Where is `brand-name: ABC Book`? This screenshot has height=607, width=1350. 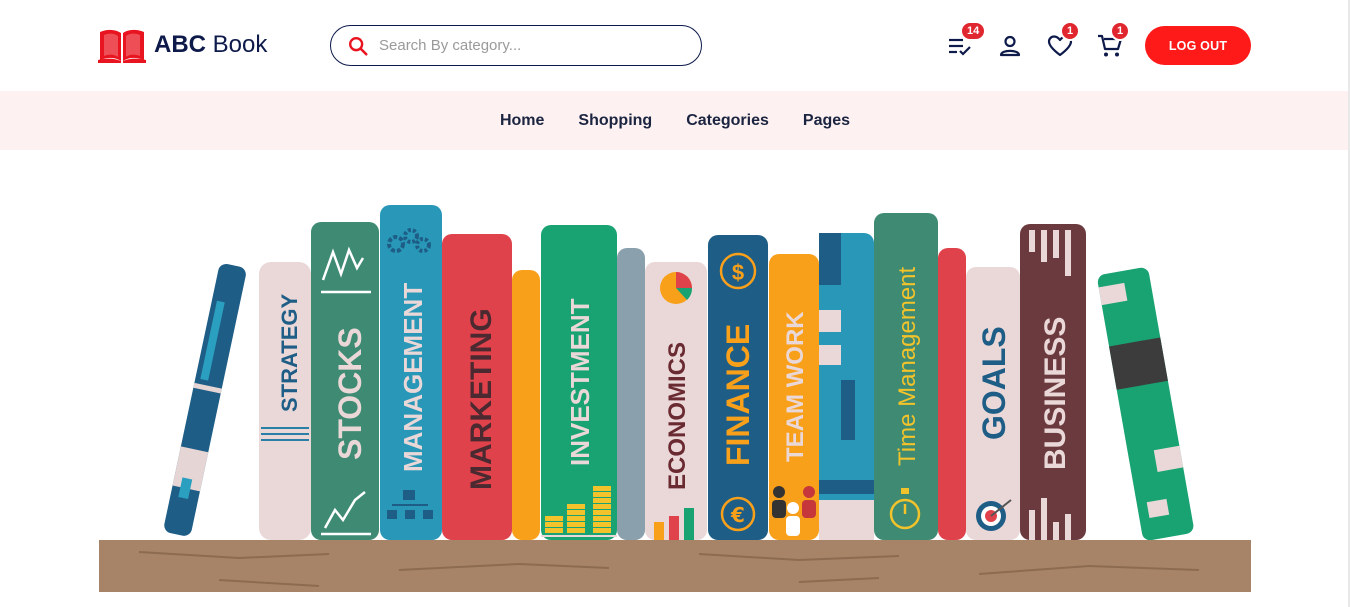
brand-name: ABC Book is located at coordinates (210, 45).